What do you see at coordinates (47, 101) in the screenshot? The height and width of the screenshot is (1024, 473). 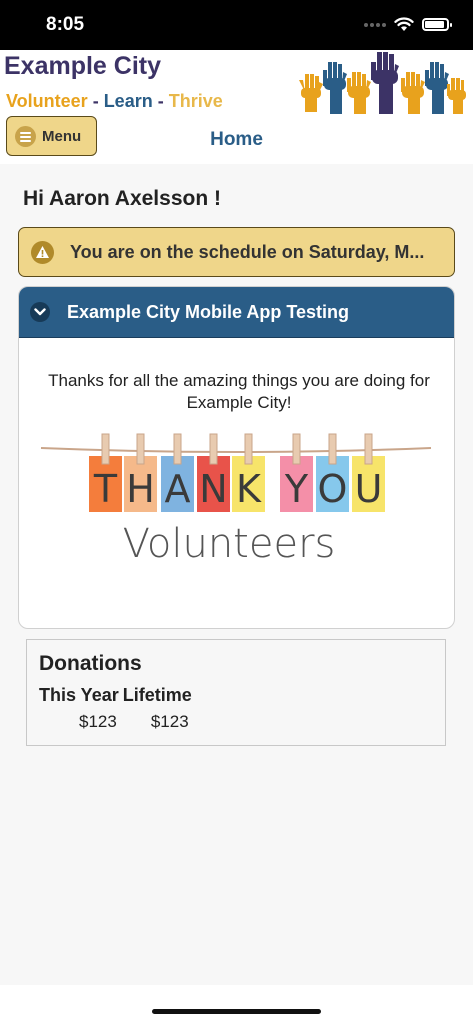 I see `tagline-volunteer: Volunteer` at bounding box center [47, 101].